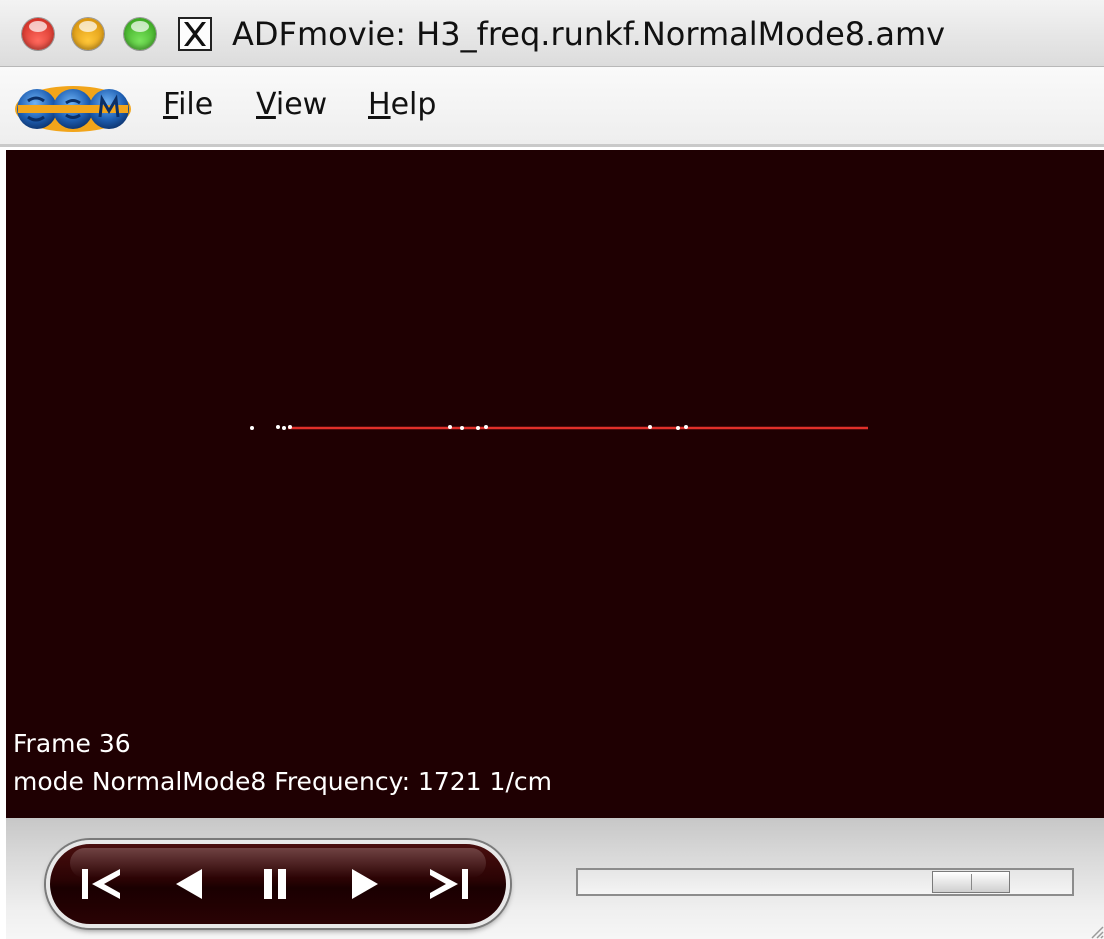 This screenshot has height=939, width=1104. I want to click on playback-controls, so click(278, 884).